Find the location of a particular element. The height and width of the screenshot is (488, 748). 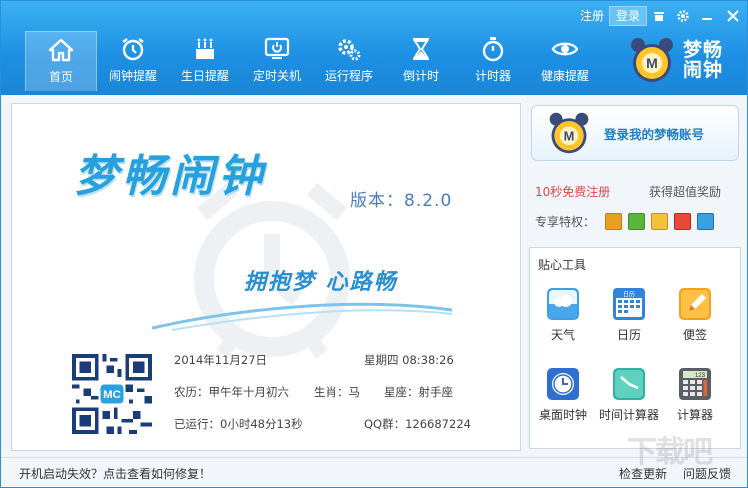

tool-weather: 天气 is located at coordinates (563, 315).